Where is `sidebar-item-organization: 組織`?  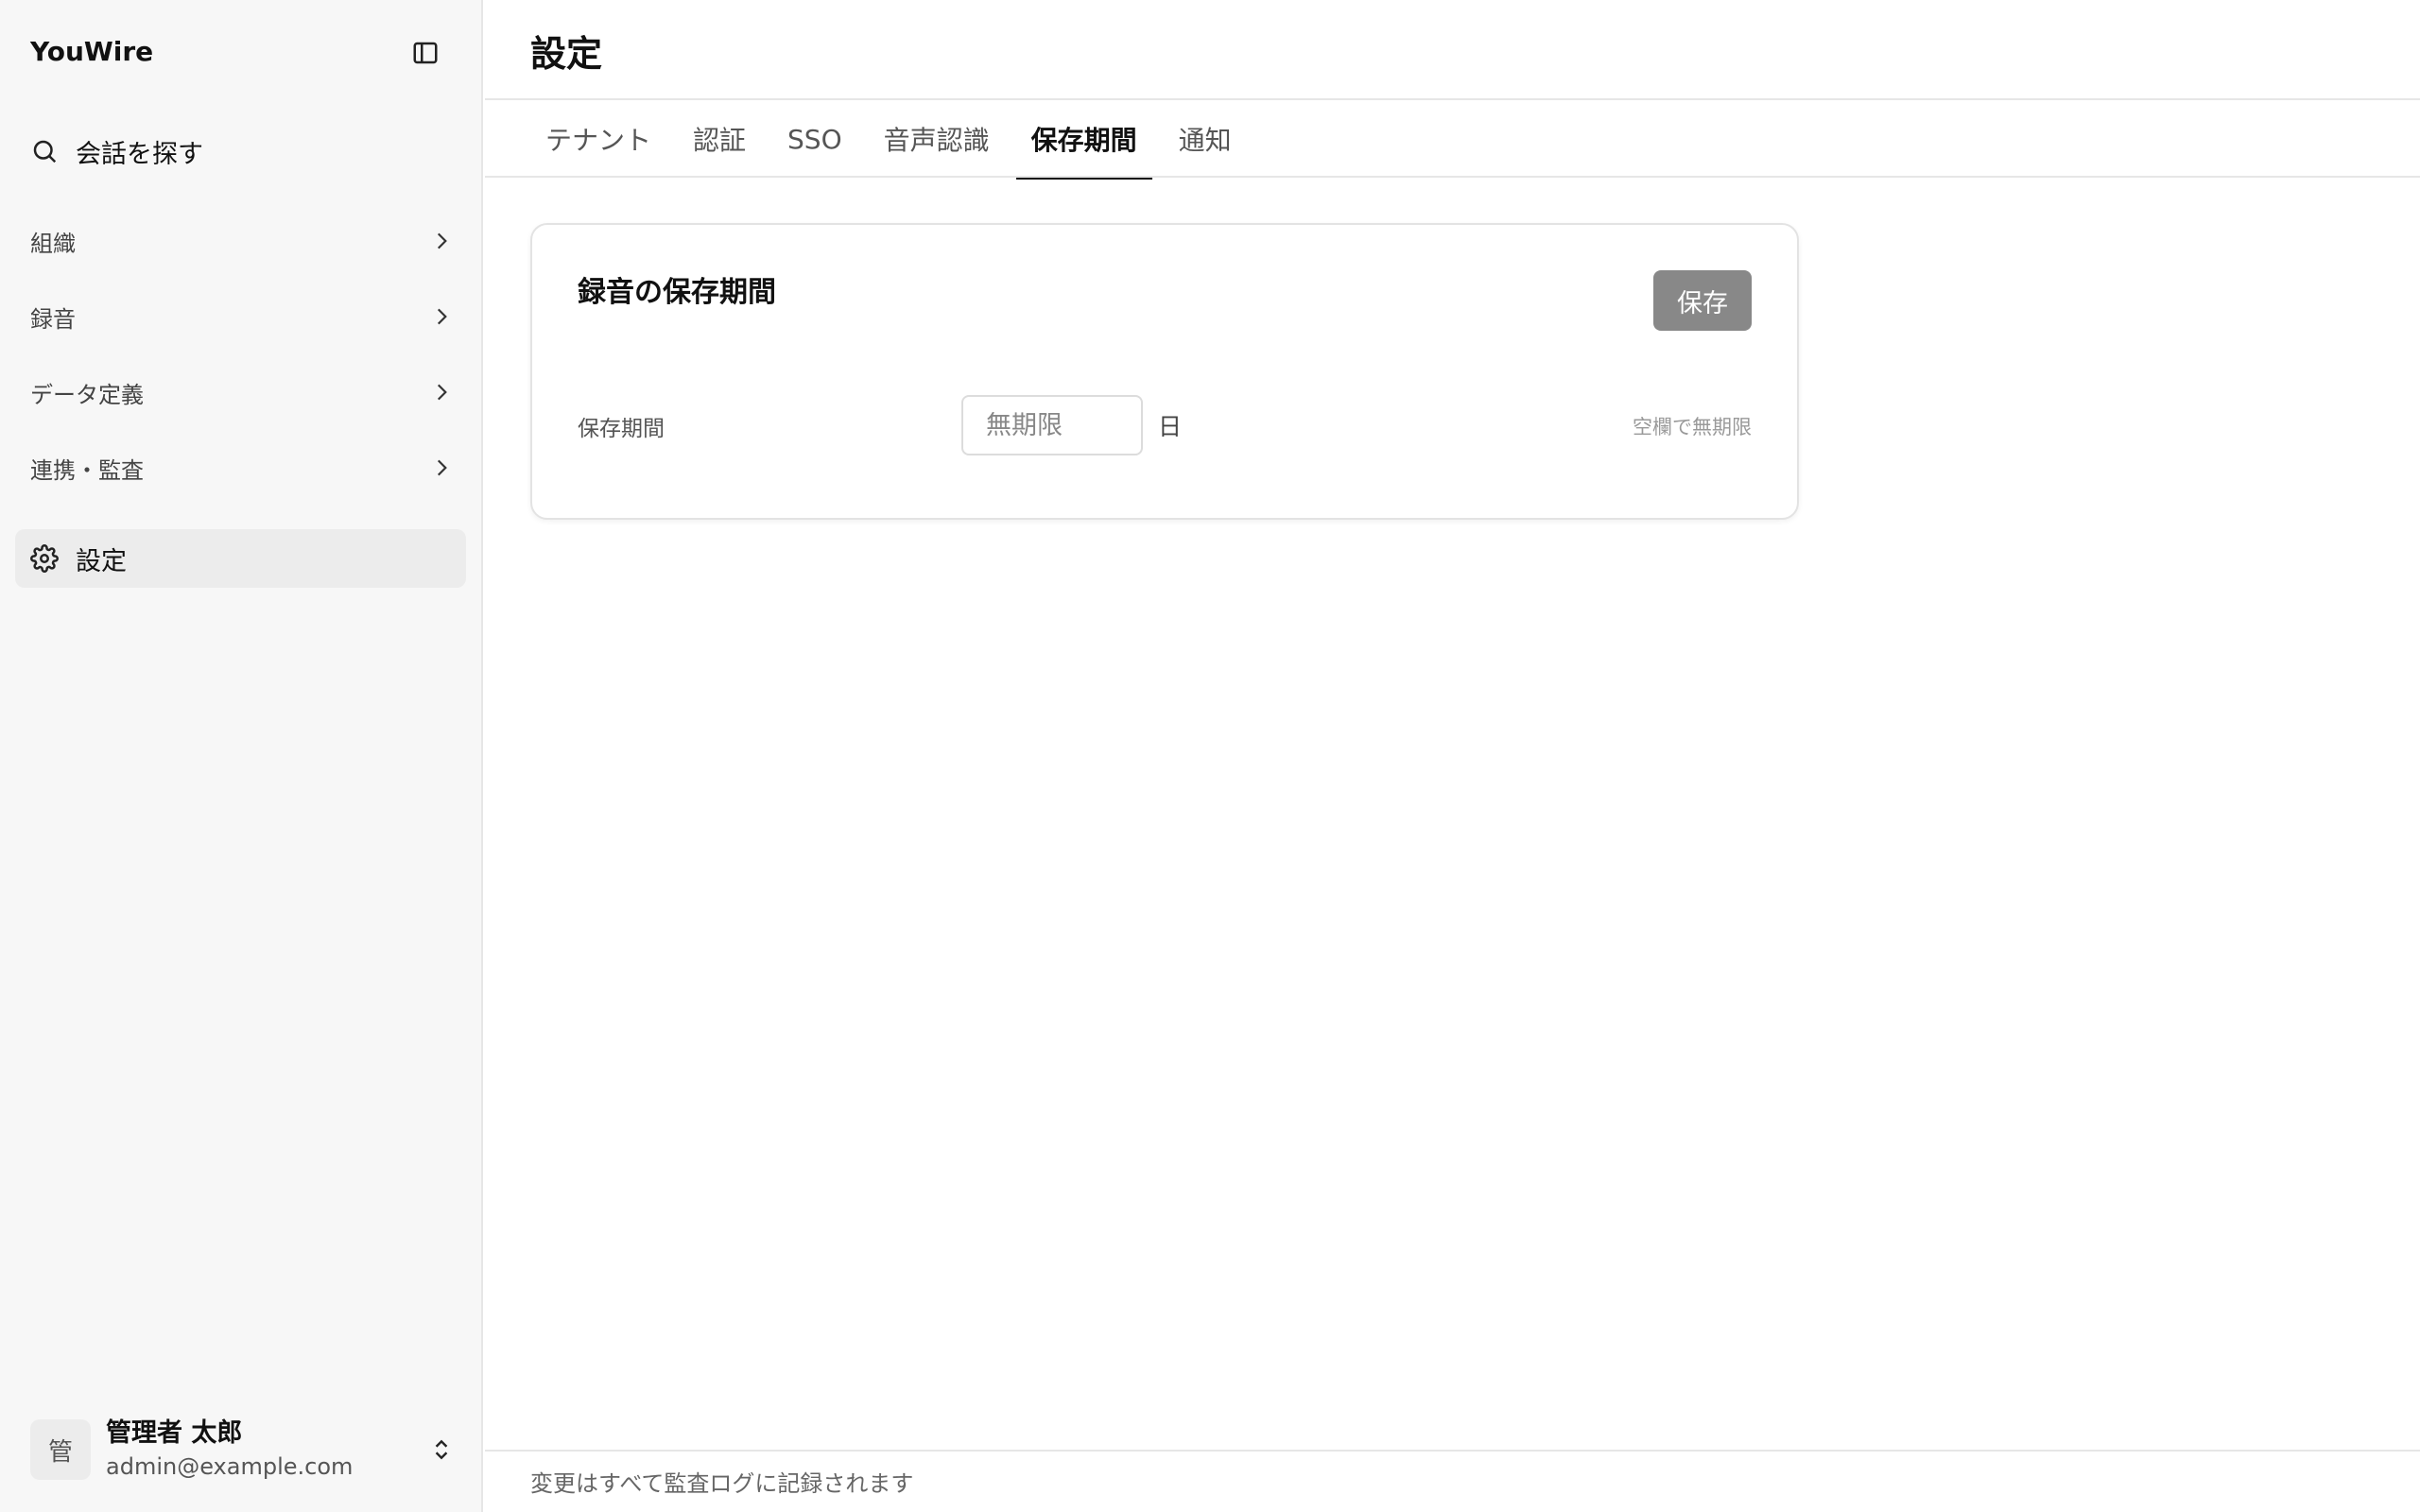 sidebar-item-organization: 組織 is located at coordinates (242, 241).